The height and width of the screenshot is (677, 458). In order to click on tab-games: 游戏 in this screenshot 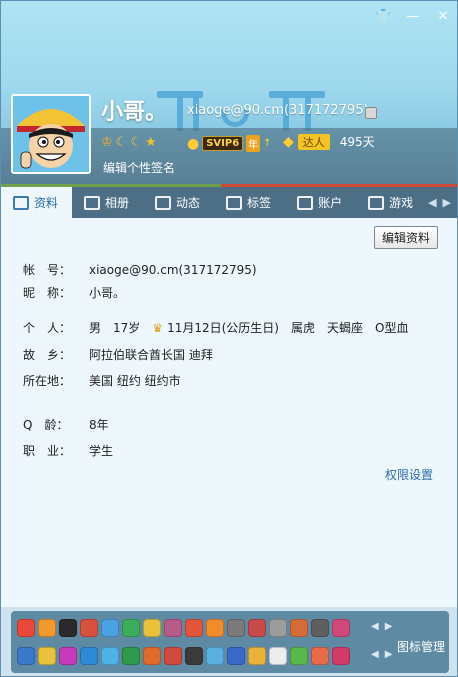, I will do `click(391, 202)`.